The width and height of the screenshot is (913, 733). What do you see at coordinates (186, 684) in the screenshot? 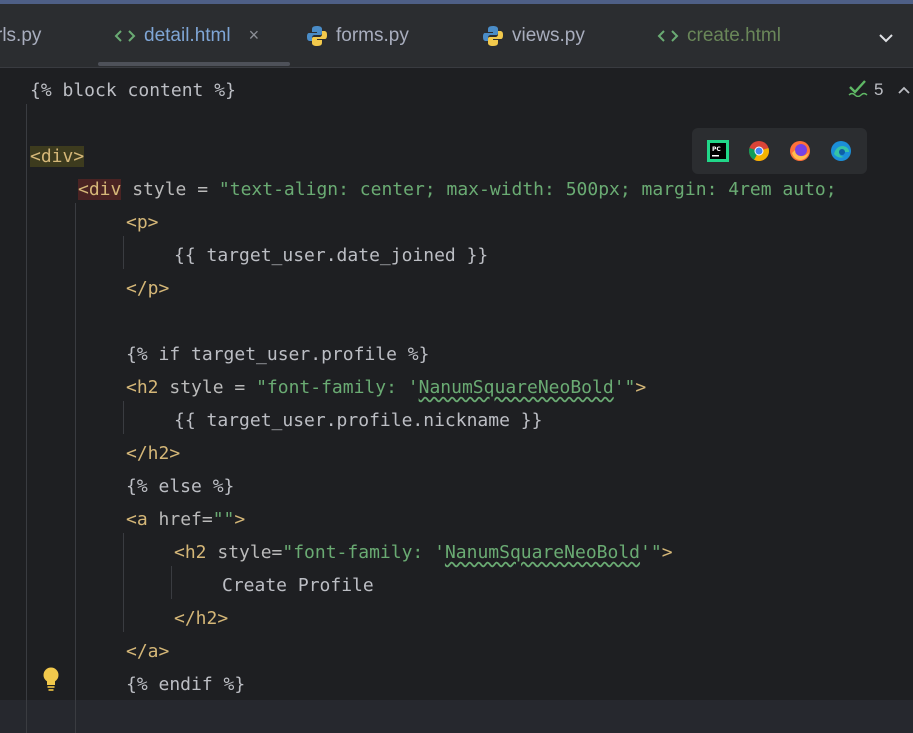
I see `code-line: {% endif %}` at bounding box center [186, 684].